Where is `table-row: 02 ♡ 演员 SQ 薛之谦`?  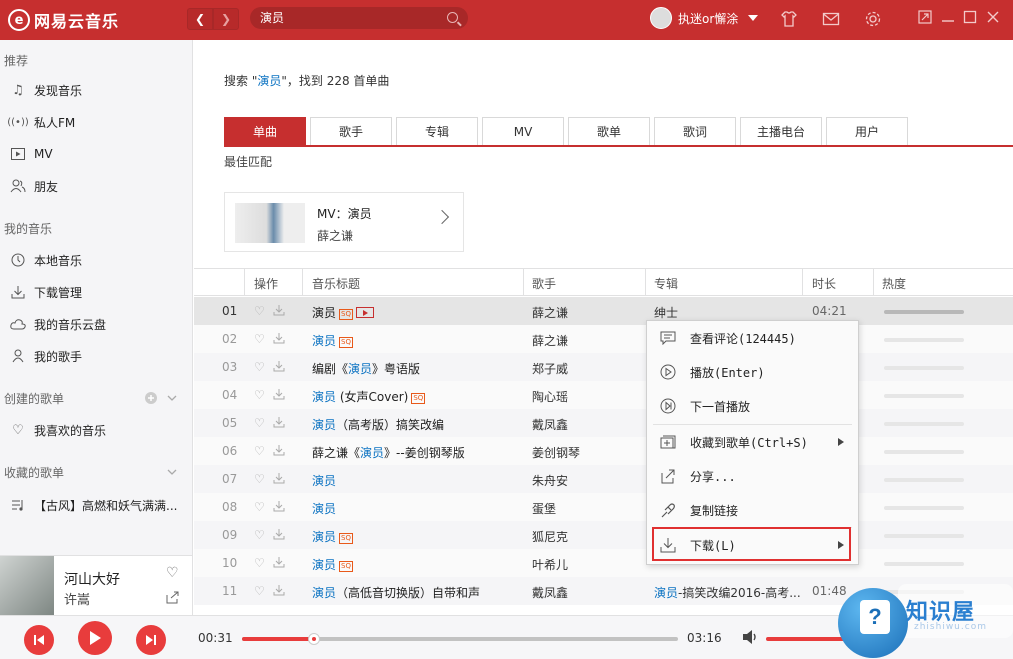 table-row: 02 ♡ 演员 SQ 薛之谦 is located at coordinates (603, 339).